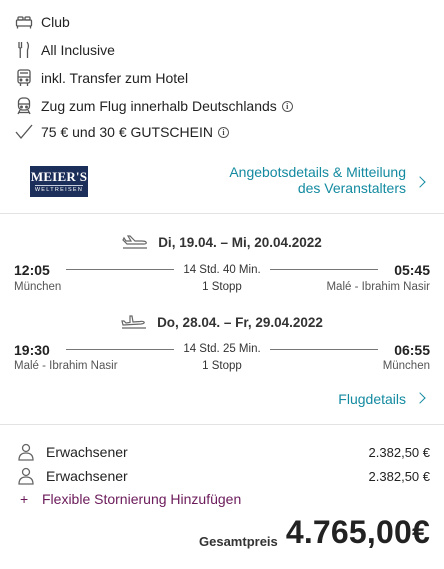 This screenshot has height=569, width=444. Describe the element at coordinates (24, 132) in the screenshot. I see `checkmark-icon` at that location.